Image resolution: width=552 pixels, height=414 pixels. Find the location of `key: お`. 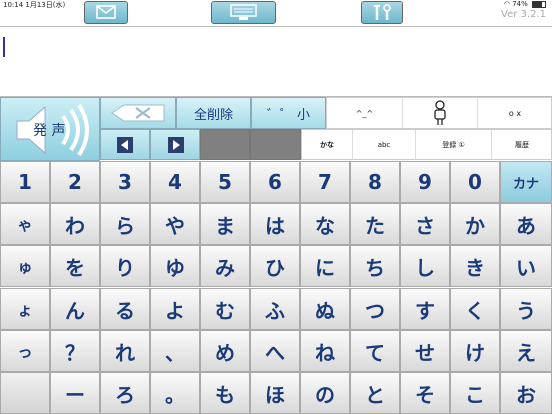

key: お is located at coordinates (526, 393).